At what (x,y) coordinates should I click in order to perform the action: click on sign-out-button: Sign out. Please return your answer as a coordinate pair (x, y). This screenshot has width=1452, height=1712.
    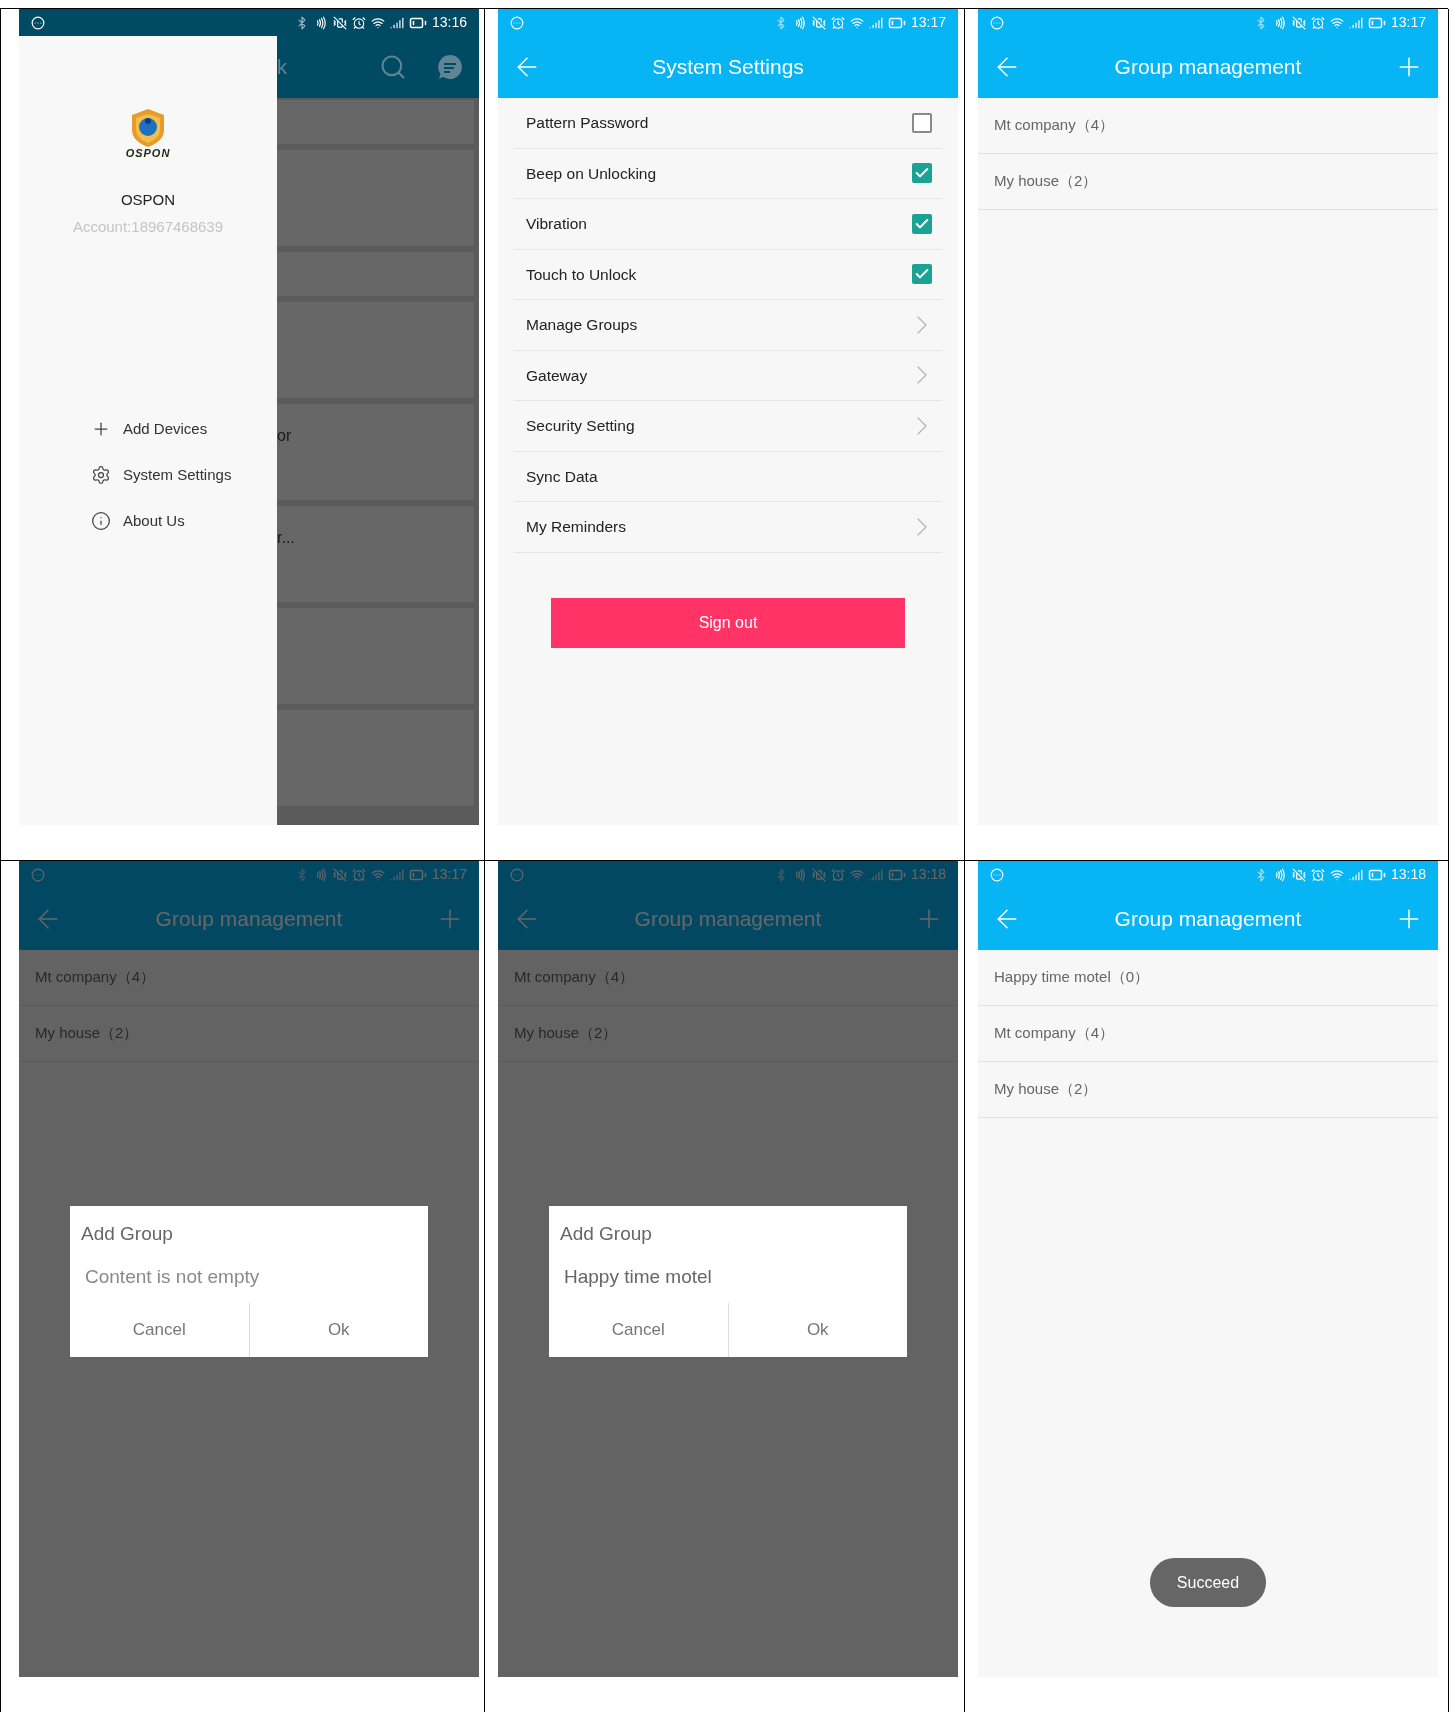
    Looking at the image, I should click on (728, 622).